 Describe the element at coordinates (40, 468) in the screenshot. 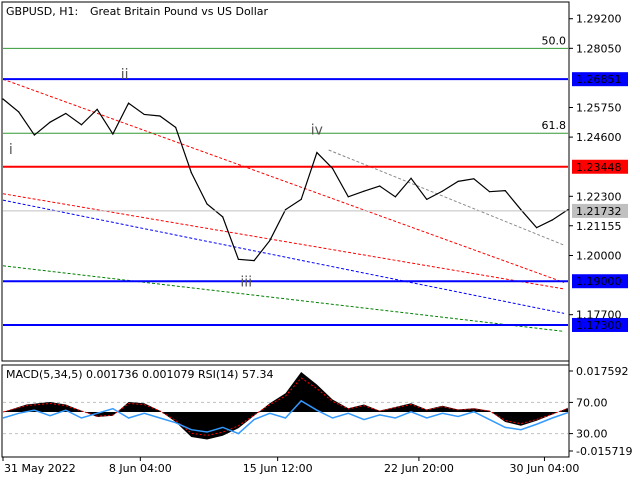

I see `x-tick-label-0: 31 May 2022` at that location.